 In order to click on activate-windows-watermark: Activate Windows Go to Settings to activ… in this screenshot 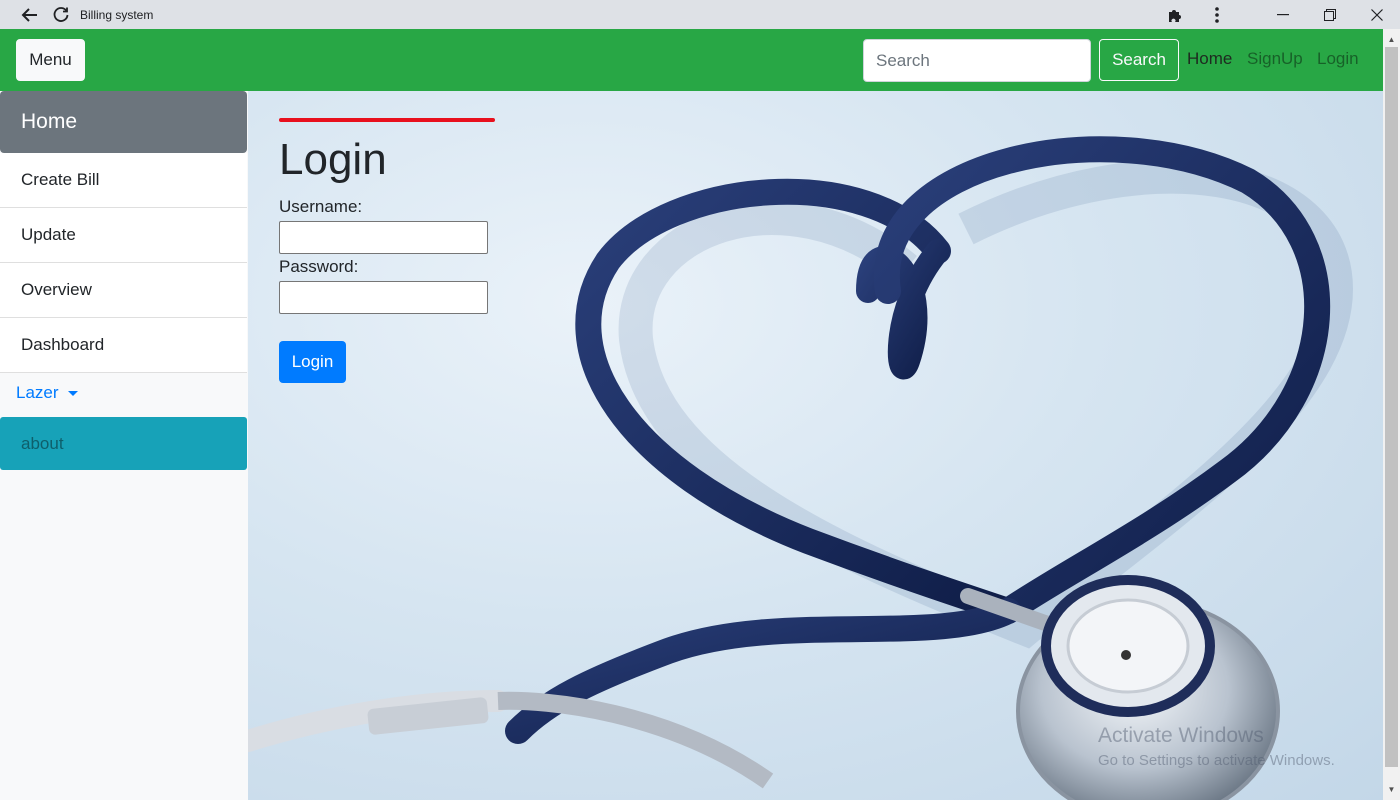, I will do `click(1216, 746)`.